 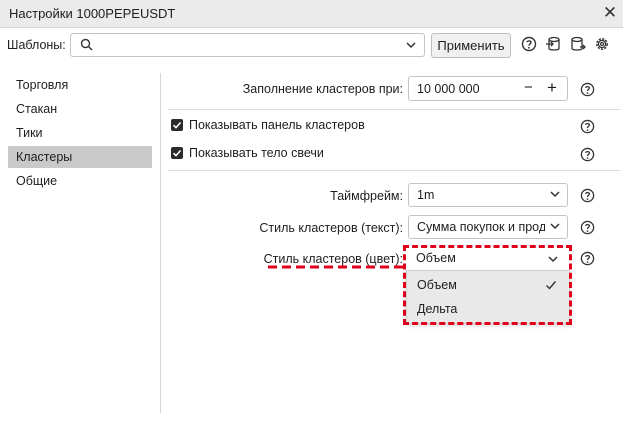 I want to click on sidebar-item-clusters: Кластеры, so click(x=80, y=157).